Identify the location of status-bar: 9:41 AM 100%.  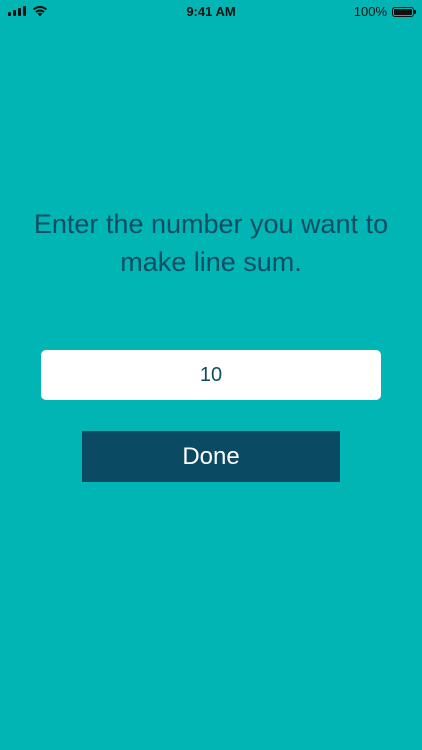
(211, 11).